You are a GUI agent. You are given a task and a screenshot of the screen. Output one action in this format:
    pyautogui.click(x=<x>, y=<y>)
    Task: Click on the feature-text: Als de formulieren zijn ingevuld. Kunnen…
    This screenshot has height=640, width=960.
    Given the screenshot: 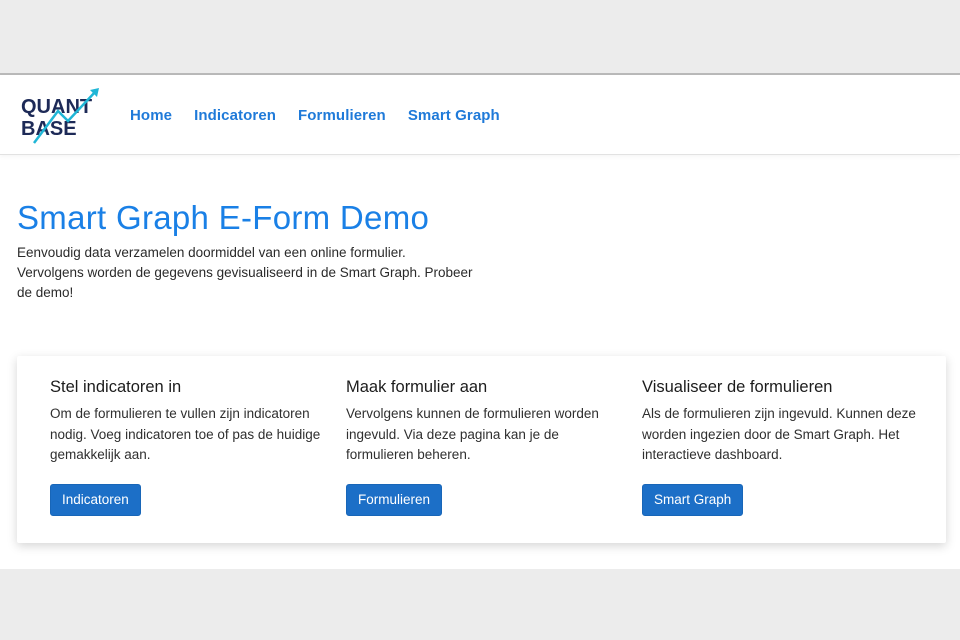 What is the action you would take?
    pyautogui.click(x=782, y=435)
    